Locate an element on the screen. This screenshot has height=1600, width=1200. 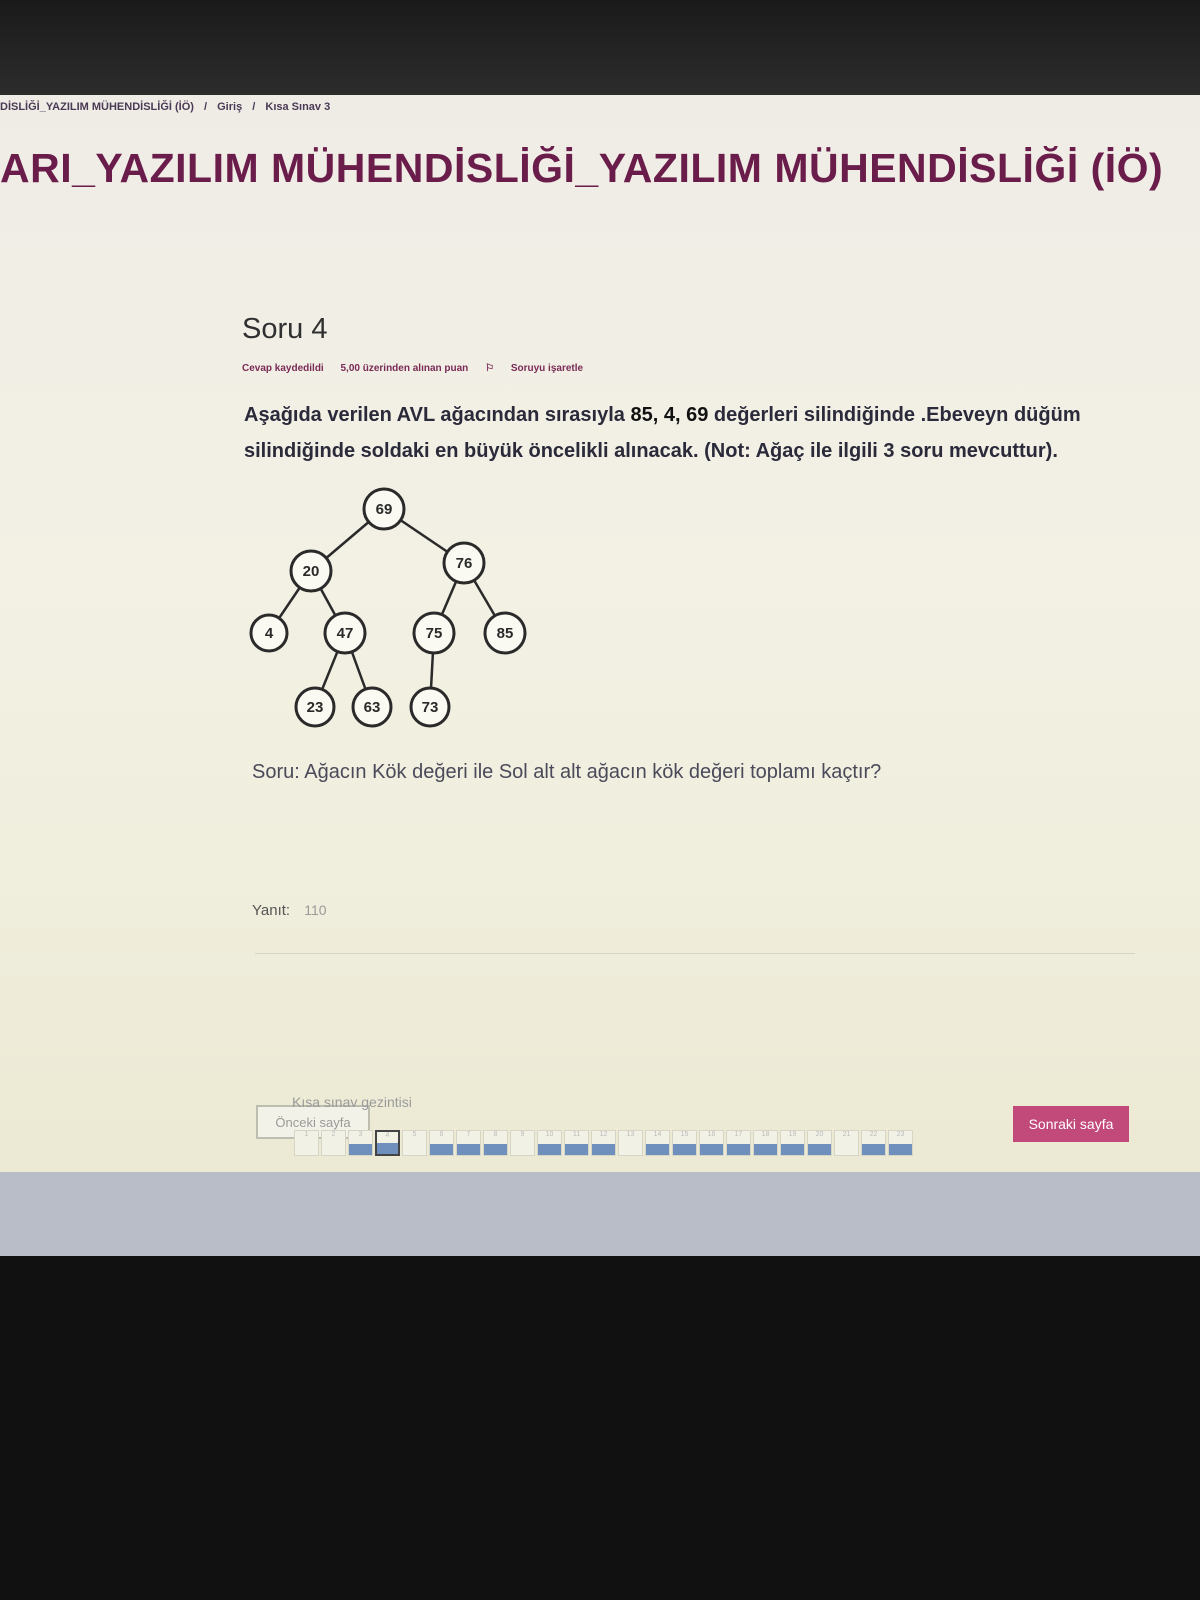
quiz-nav-cell: 5 is located at coordinates (414, 1143).